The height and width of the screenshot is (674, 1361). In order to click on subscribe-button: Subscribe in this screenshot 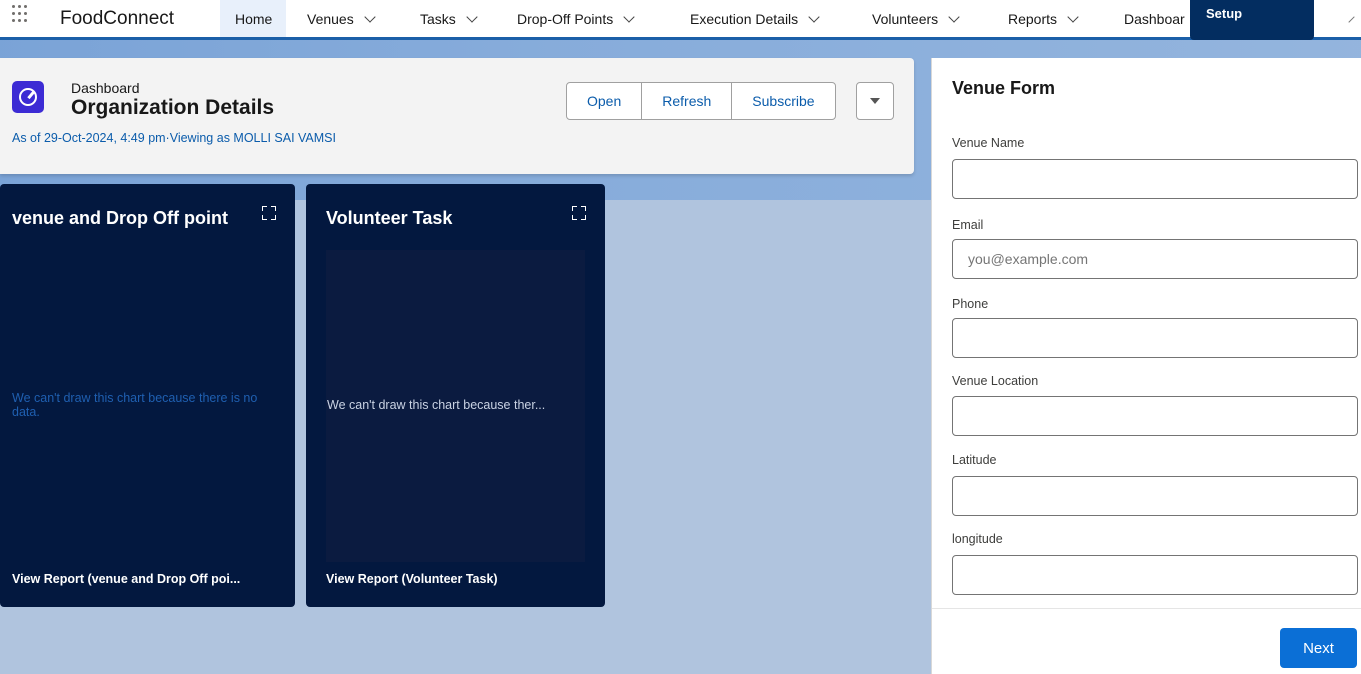, I will do `click(783, 101)`.